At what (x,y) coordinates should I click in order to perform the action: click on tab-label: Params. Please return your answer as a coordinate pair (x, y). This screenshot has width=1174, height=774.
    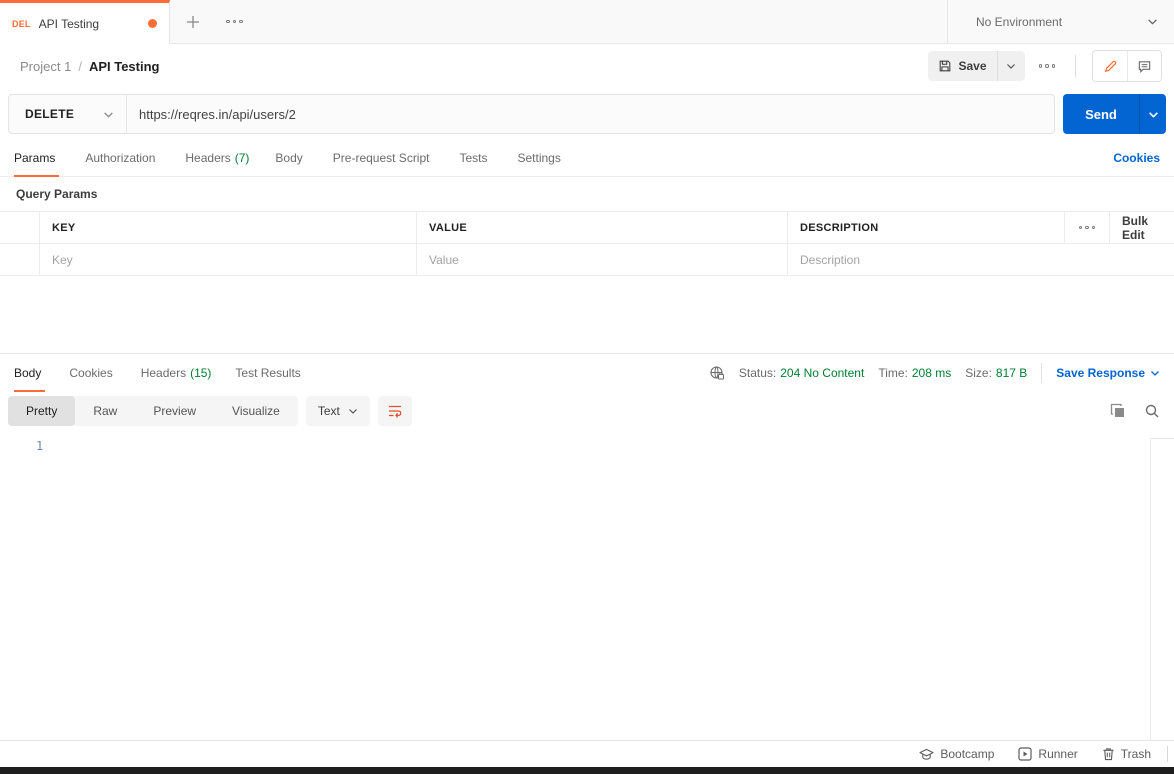
    Looking at the image, I should click on (35, 158).